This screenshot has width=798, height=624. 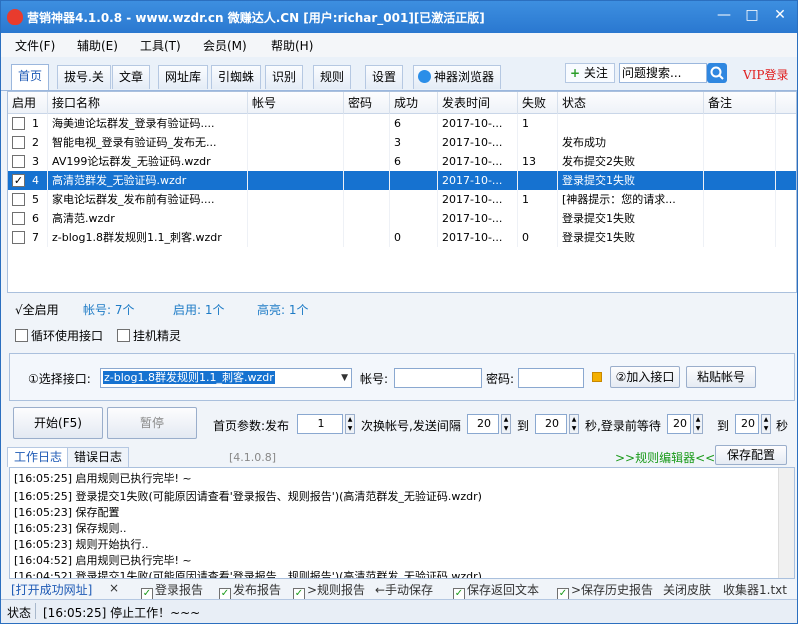 I want to click on menu-tools: 工具(T), so click(x=160, y=45).